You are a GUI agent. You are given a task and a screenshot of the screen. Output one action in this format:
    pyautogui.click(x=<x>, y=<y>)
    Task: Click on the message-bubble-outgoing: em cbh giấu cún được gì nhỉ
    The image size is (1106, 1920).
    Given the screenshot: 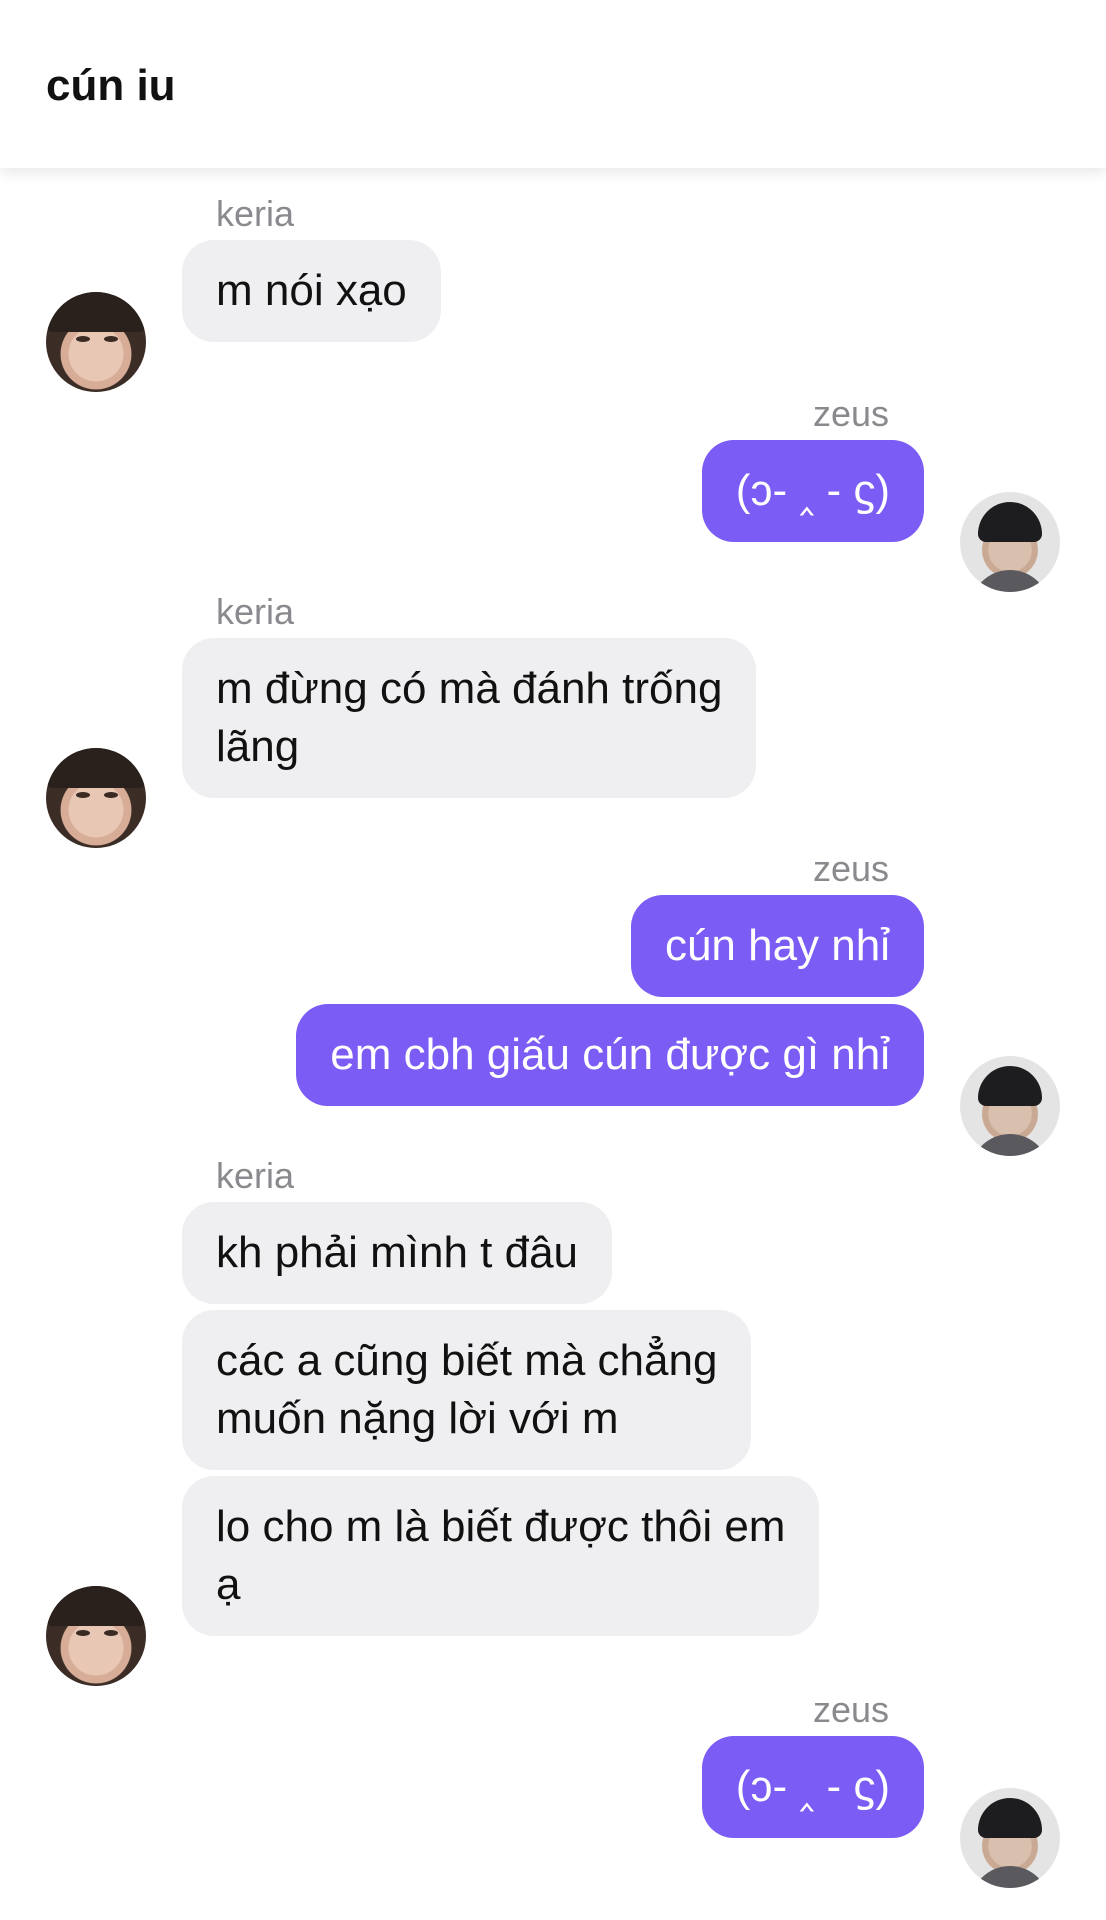 What is the action you would take?
    pyautogui.click(x=610, y=1055)
    